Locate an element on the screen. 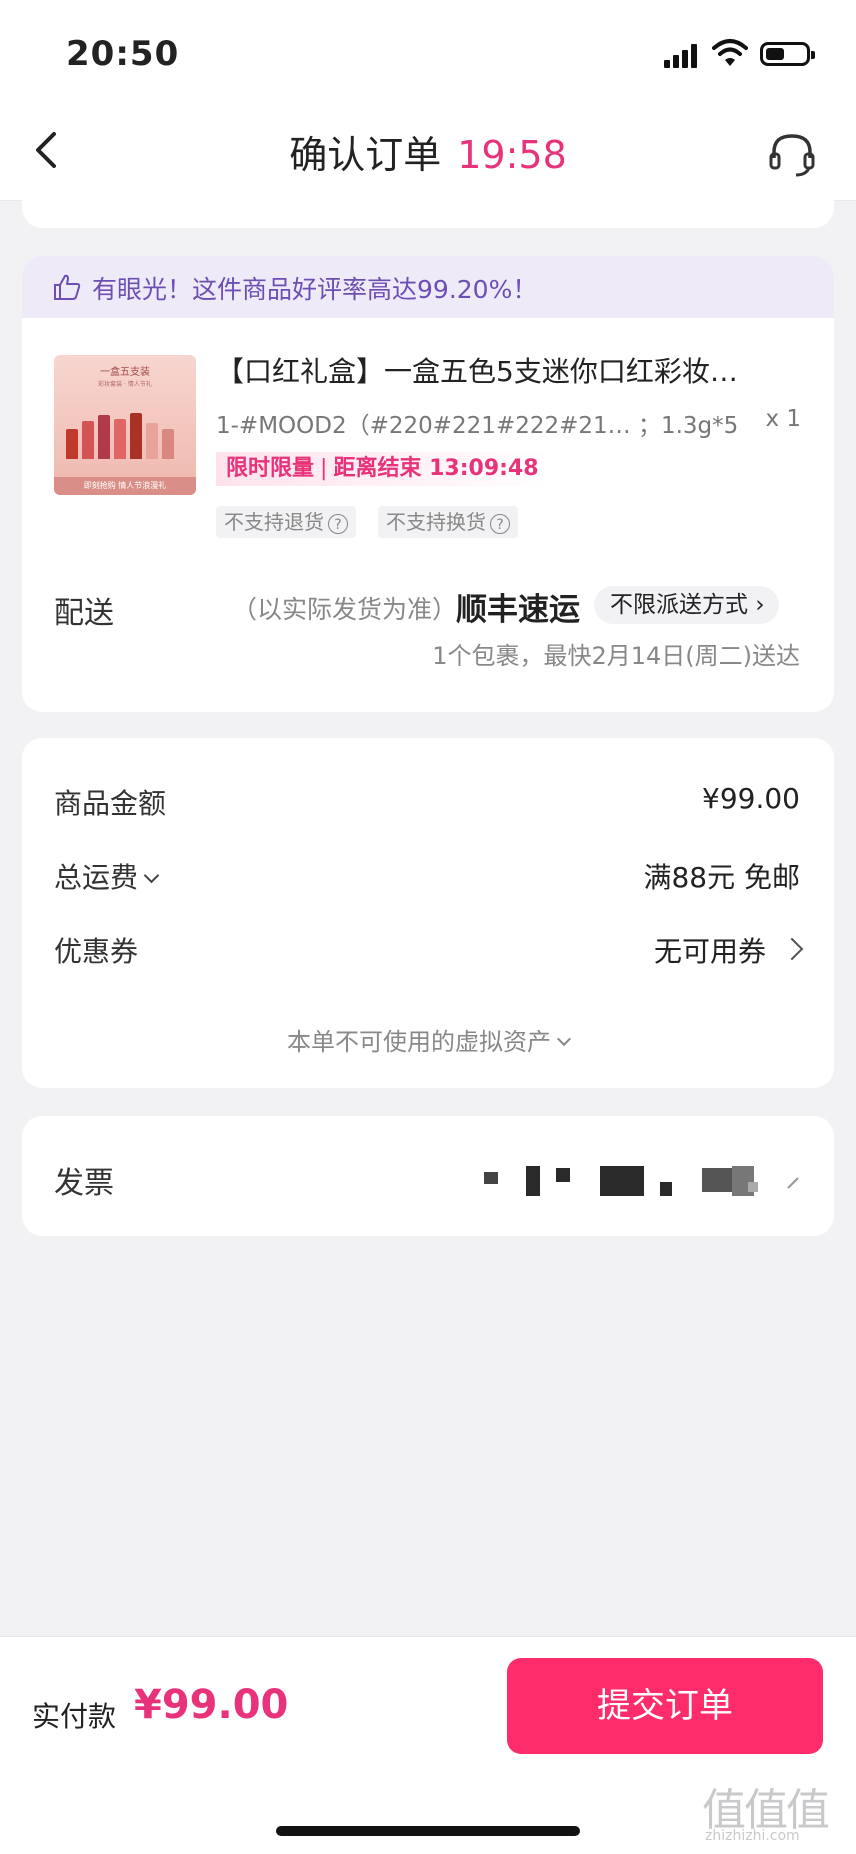 Image resolution: width=856 pixels, height=1854 pixels. watermark-url: zhizhizhi.com is located at coordinates (752, 1836).